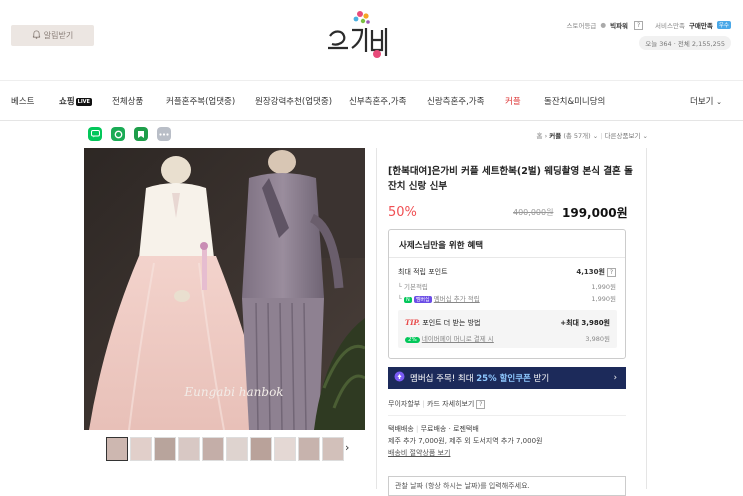 Image resolution: width=743 pixels, height=496 pixels. Describe the element at coordinates (127, 101) in the screenshot. I see `nav-item-all: 전체상품` at that location.